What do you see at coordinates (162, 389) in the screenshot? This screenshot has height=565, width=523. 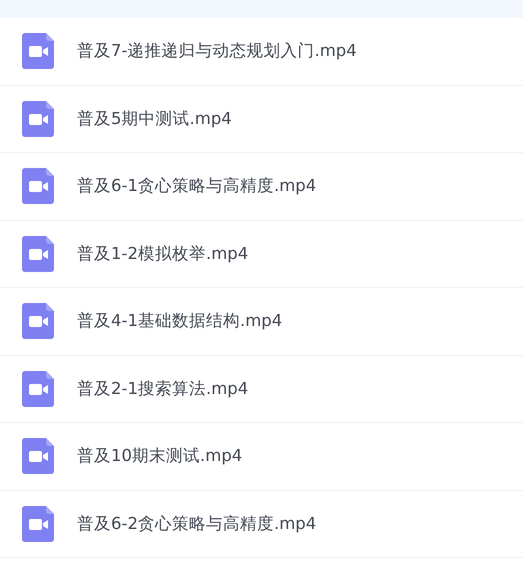 I see `file-name: 普及2-1搜索算法.mp4` at bounding box center [162, 389].